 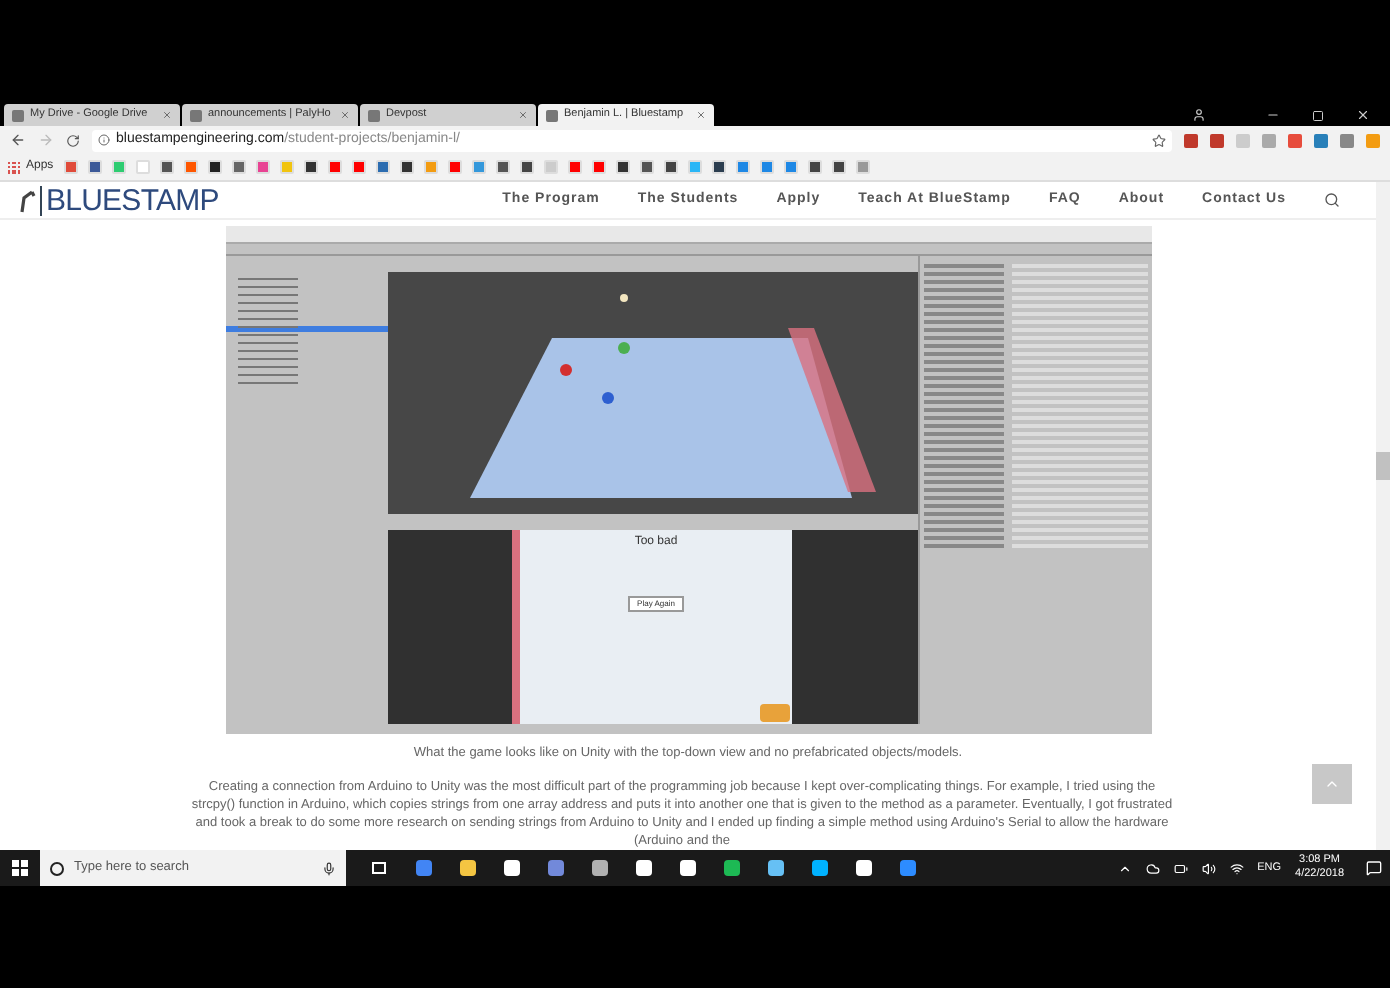 What do you see at coordinates (20, 868) in the screenshot?
I see `windows-start-icon` at bounding box center [20, 868].